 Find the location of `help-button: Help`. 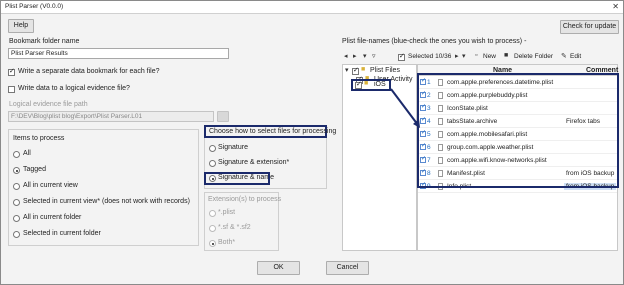

help-button: Help is located at coordinates (21, 26).